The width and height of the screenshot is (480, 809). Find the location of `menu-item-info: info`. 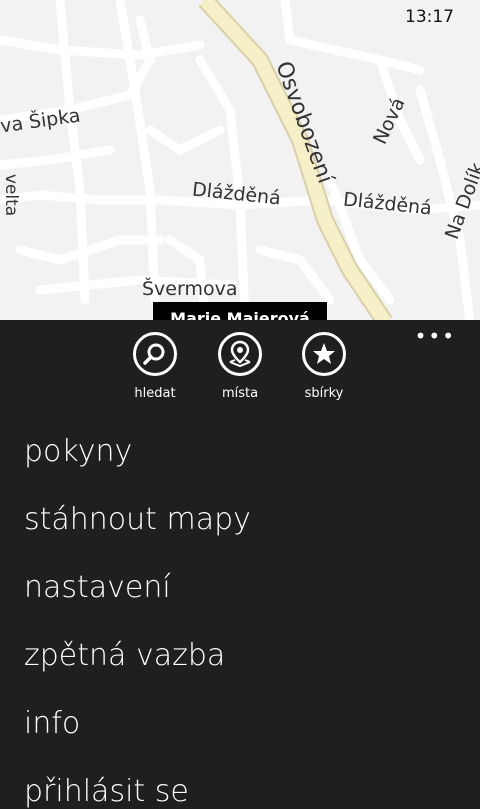

menu-item-info: info is located at coordinates (52, 723).